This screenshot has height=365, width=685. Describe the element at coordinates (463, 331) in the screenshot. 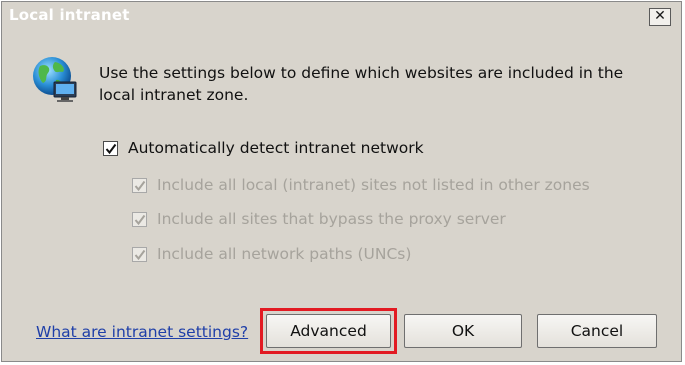

I see `ok-button: OK` at that location.